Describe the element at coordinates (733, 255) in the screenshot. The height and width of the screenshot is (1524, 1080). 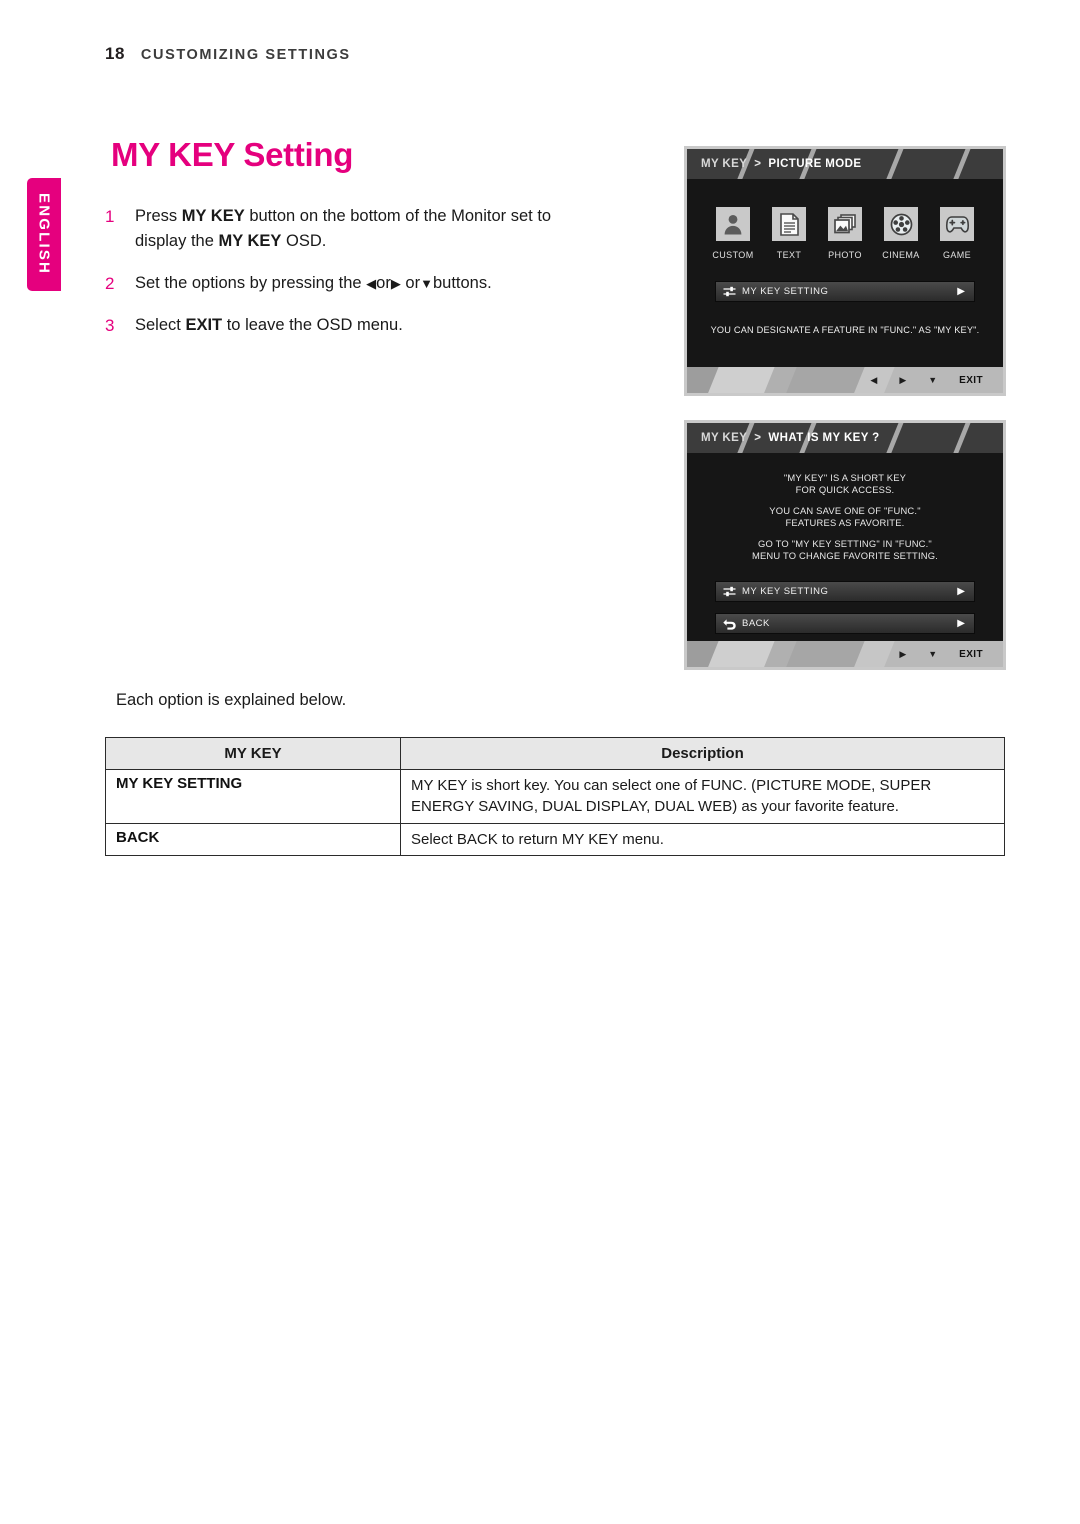
I see `picture-mode-label: CUSTOM` at that location.